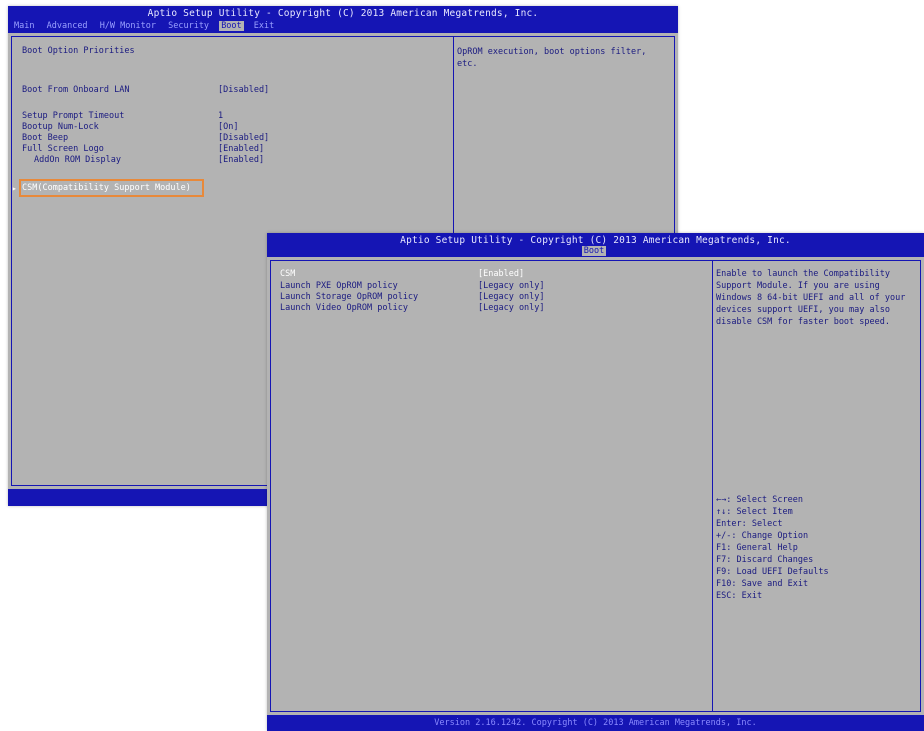 The width and height of the screenshot is (924, 731). Describe the element at coordinates (803, 310) in the screenshot. I see `help-text-line: devices support UEFI, you may also` at that location.